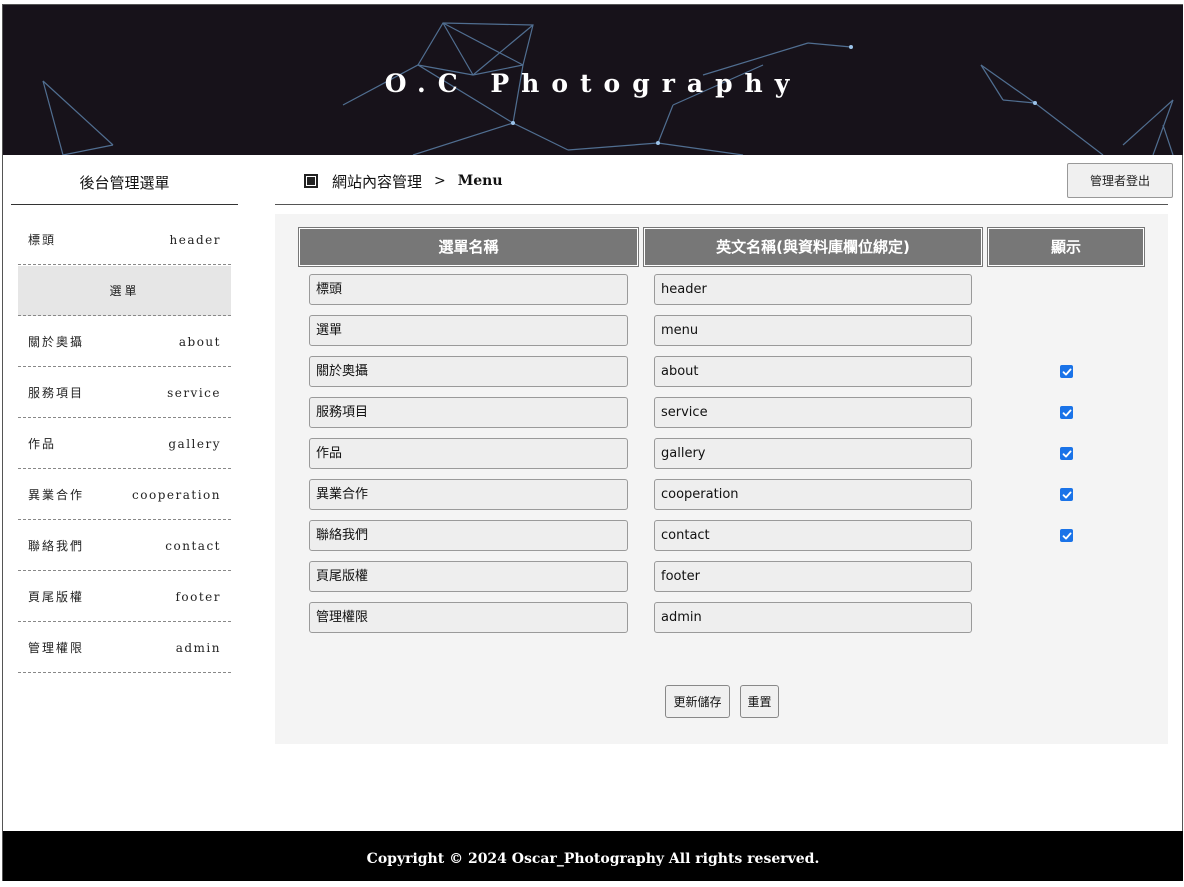 The image size is (1184, 887). What do you see at coordinates (468, 453) in the screenshot?
I see `menu-name-field: 作品` at bounding box center [468, 453].